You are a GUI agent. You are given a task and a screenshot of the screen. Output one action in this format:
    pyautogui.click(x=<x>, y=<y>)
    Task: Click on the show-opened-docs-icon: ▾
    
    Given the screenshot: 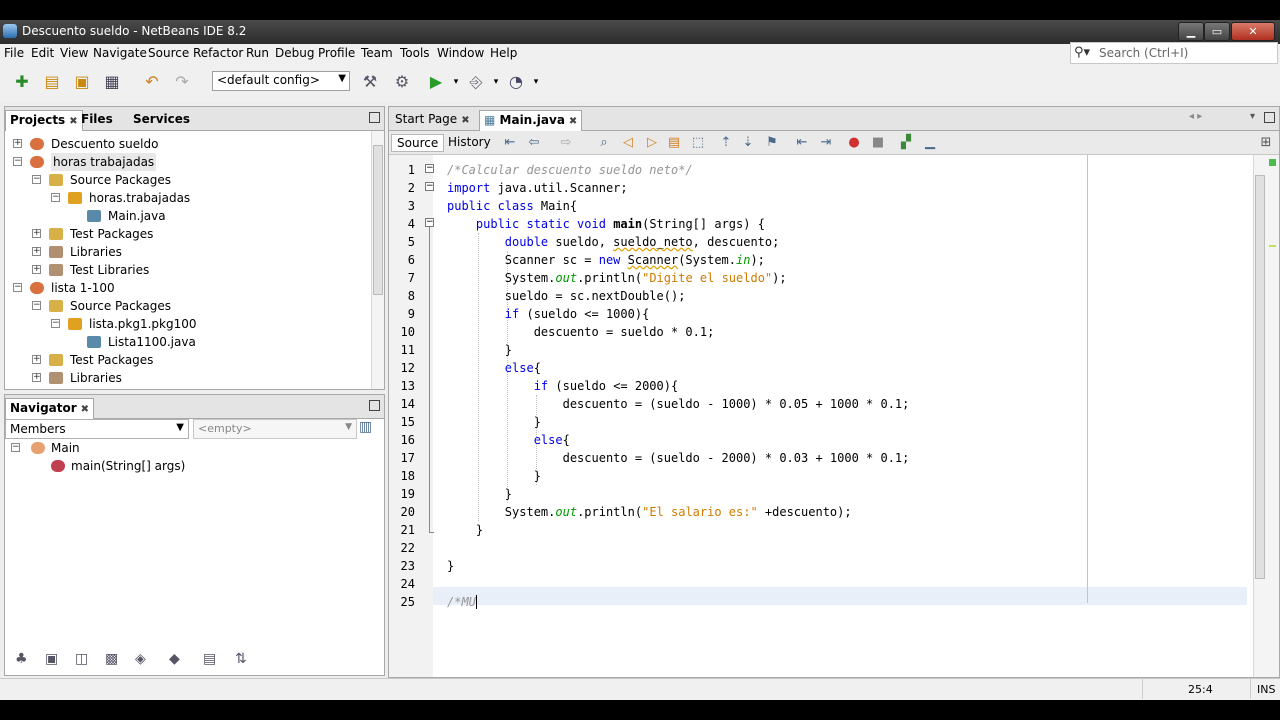 What is the action you would take?
    pyautogui.click(x=1252, y=116)
    